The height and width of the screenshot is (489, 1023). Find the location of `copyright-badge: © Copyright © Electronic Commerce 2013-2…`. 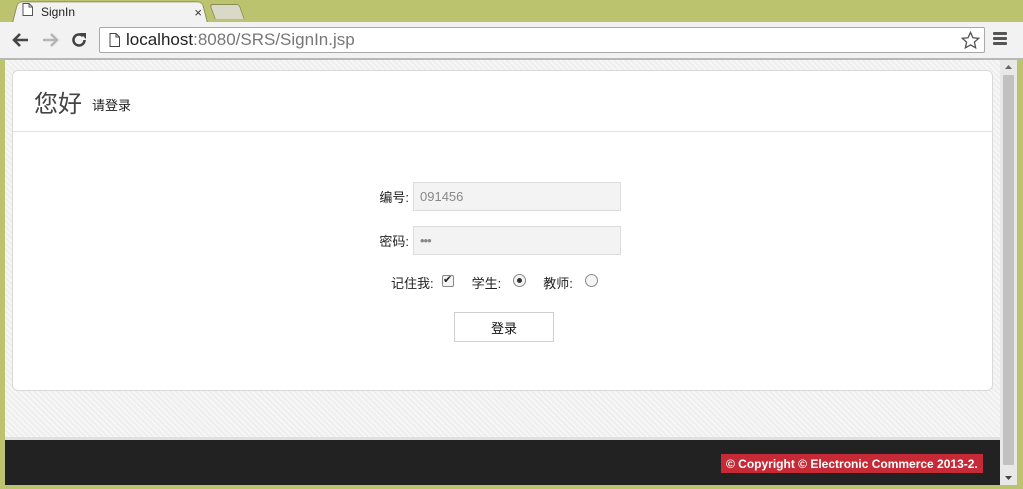

copyright-badge: © Copyright © Electronic Commerce 2013-2… is located at coordinates (852, 463).